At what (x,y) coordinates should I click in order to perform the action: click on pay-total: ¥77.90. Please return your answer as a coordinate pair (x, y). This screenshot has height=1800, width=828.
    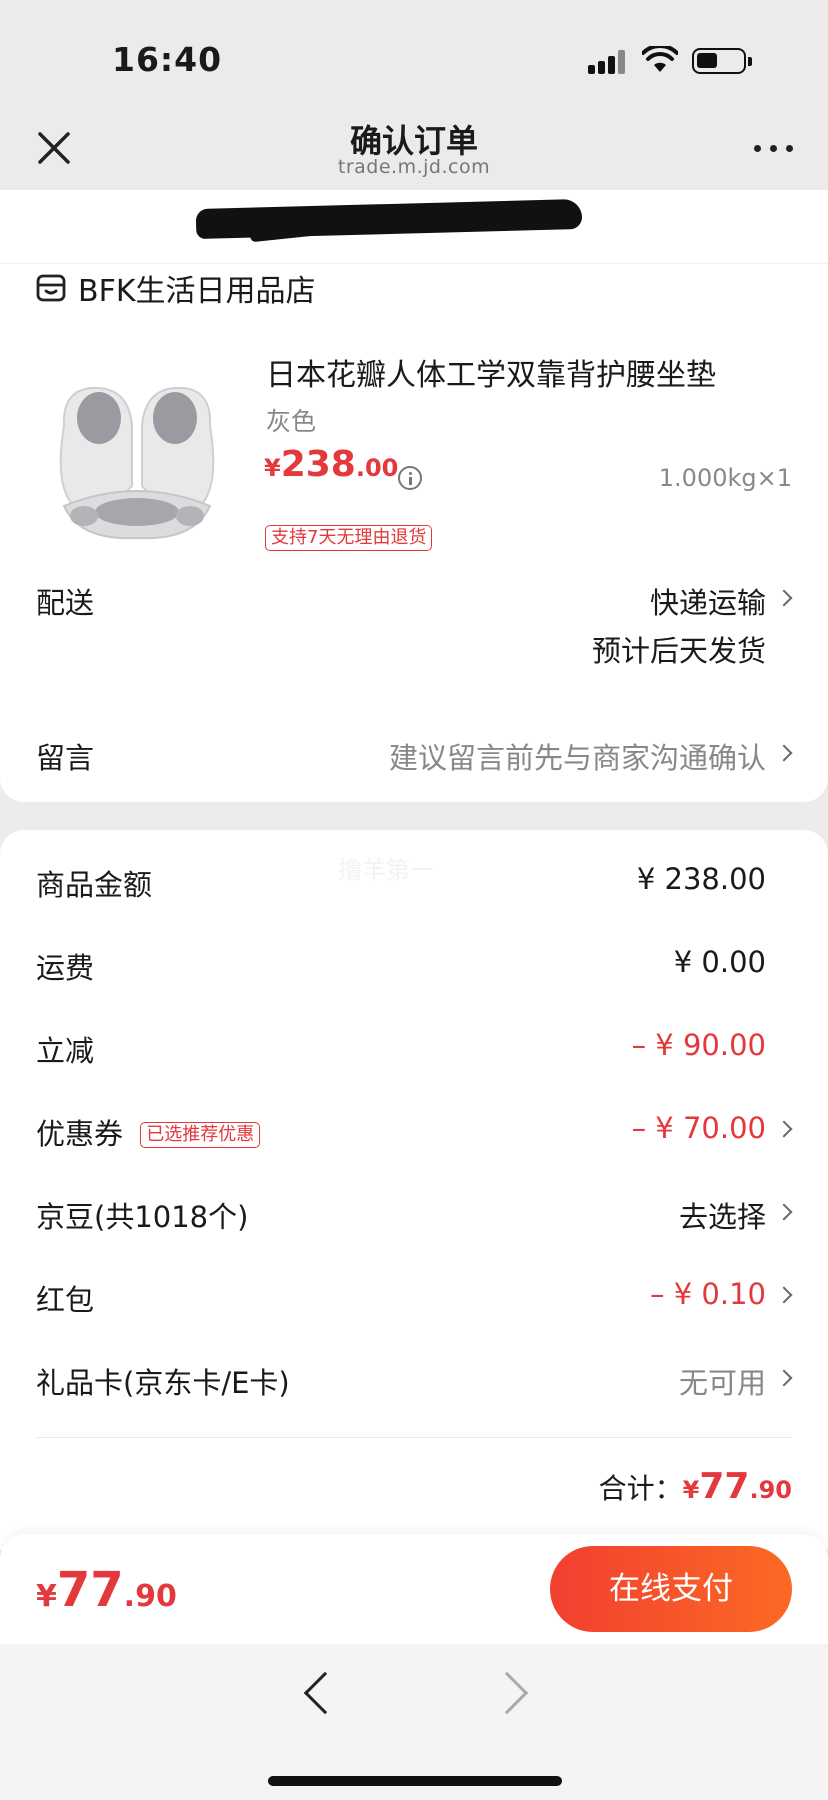
    Looking at the image, I should click on (106, 1590).